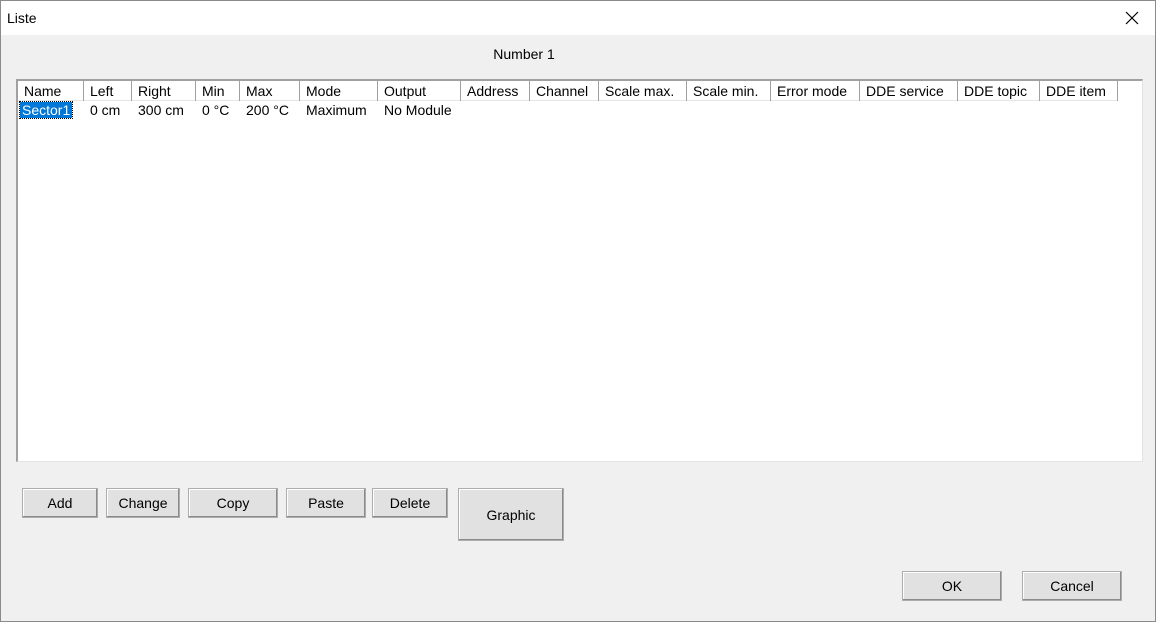 The image size is (1156, 622). I want to click on cell-text: 200 °C, so click(267, 110).